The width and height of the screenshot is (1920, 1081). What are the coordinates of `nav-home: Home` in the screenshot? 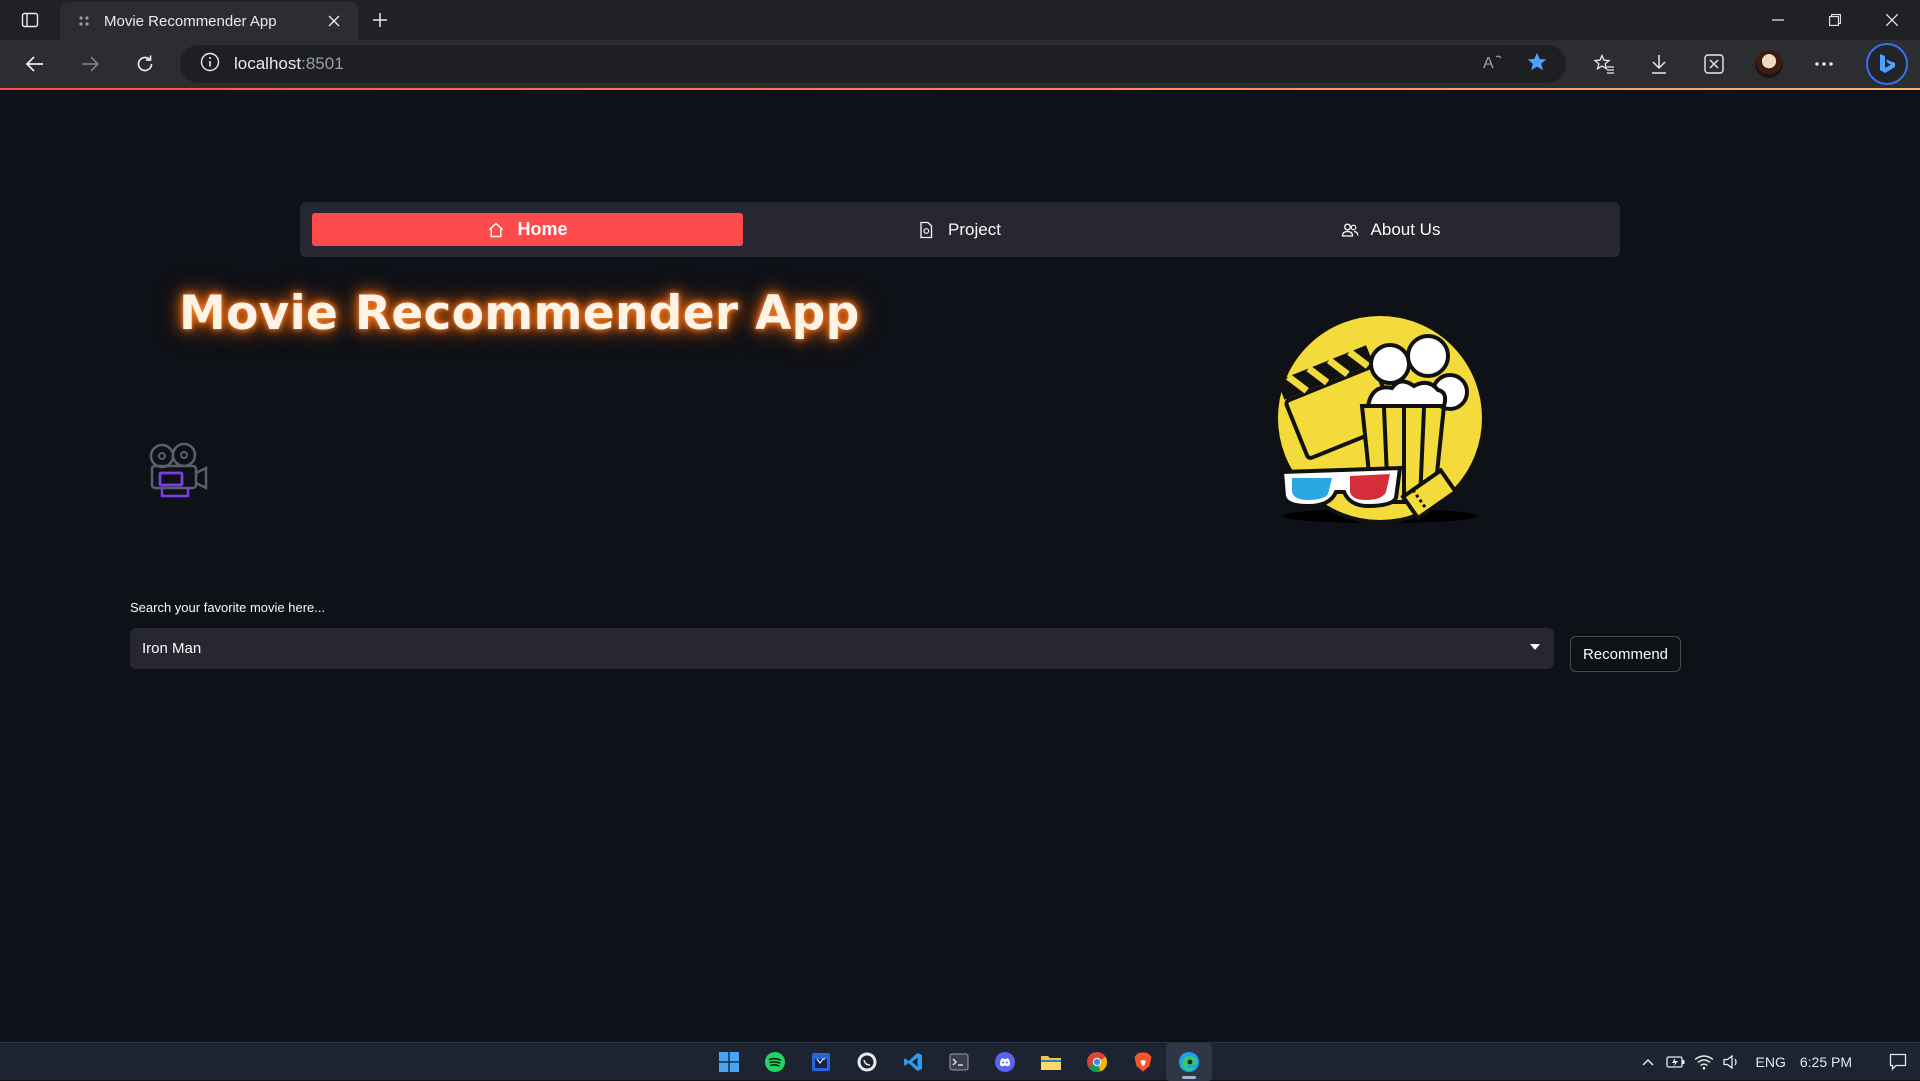 It's located at (527, 229).